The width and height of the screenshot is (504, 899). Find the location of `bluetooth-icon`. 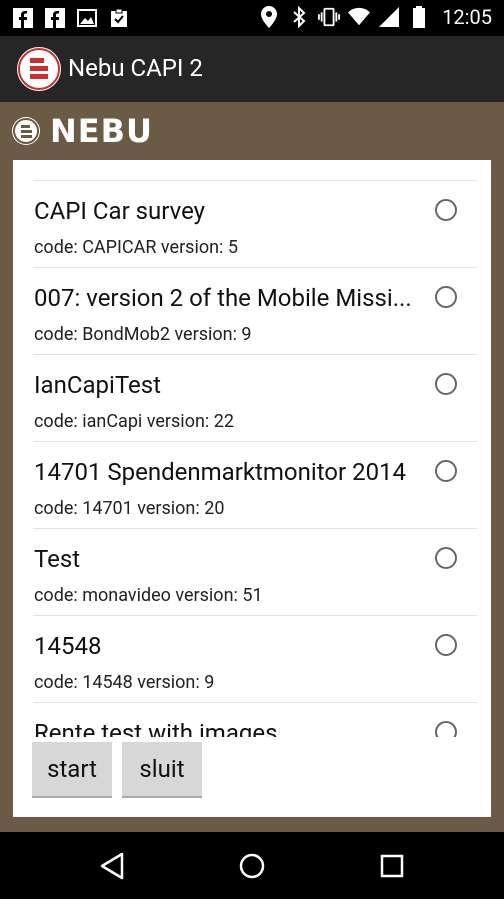

bluetooth-icon is located at coordinates (299, 17).